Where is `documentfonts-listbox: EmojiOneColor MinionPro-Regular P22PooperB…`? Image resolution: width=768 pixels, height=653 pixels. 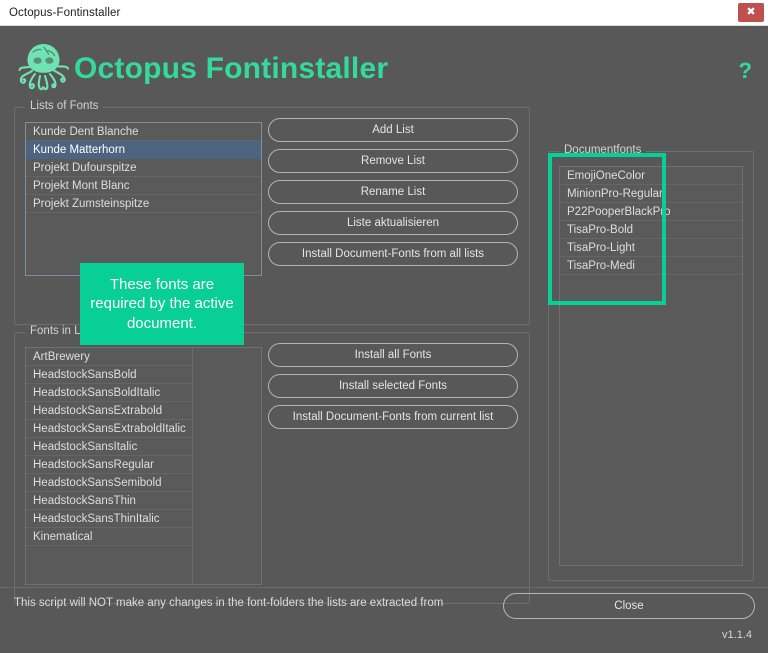 documentfonts-listbox: EmojiOneColor MinionPro-Regular P22PooperB… is located at coordinates (651, 366).